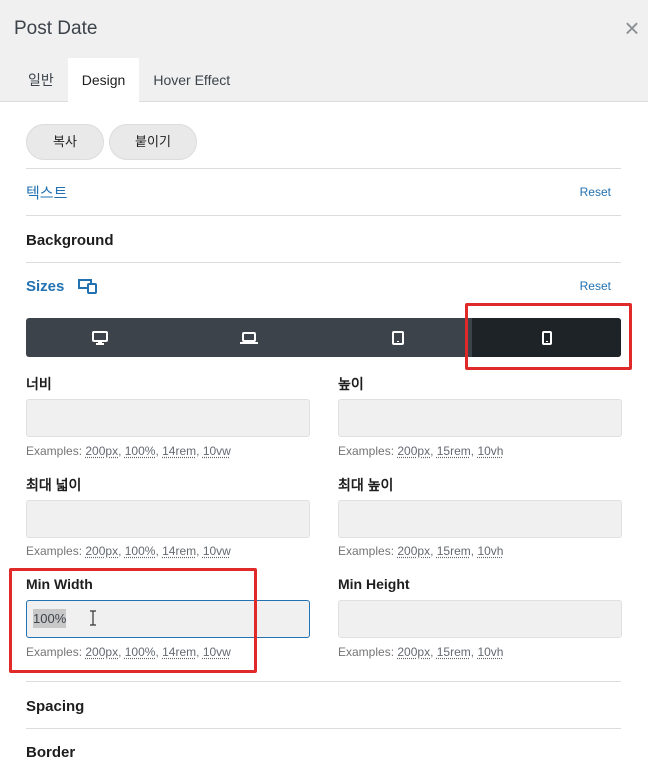  I want to click on min-height-examples: Examples: 200px, 15rem, 10vh, so click(421, 652).